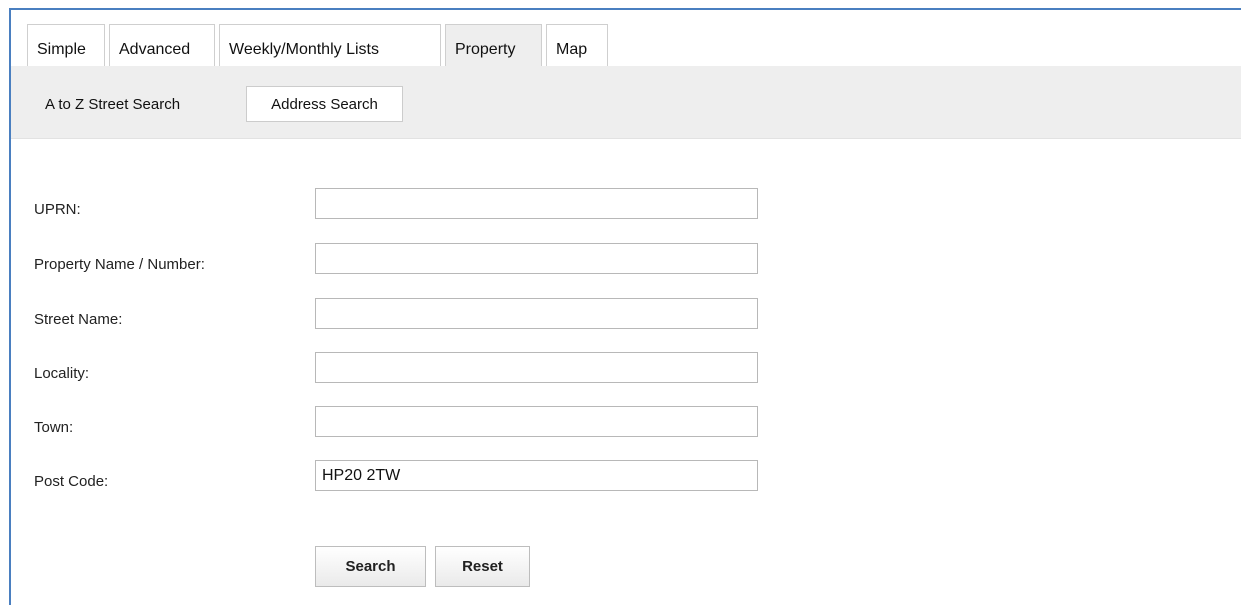 Image resolution: width=1241 pixels, height=605 pixels. Describe the element at coordinates (536, 421) in the screenshot. I see `town-input` at that location.